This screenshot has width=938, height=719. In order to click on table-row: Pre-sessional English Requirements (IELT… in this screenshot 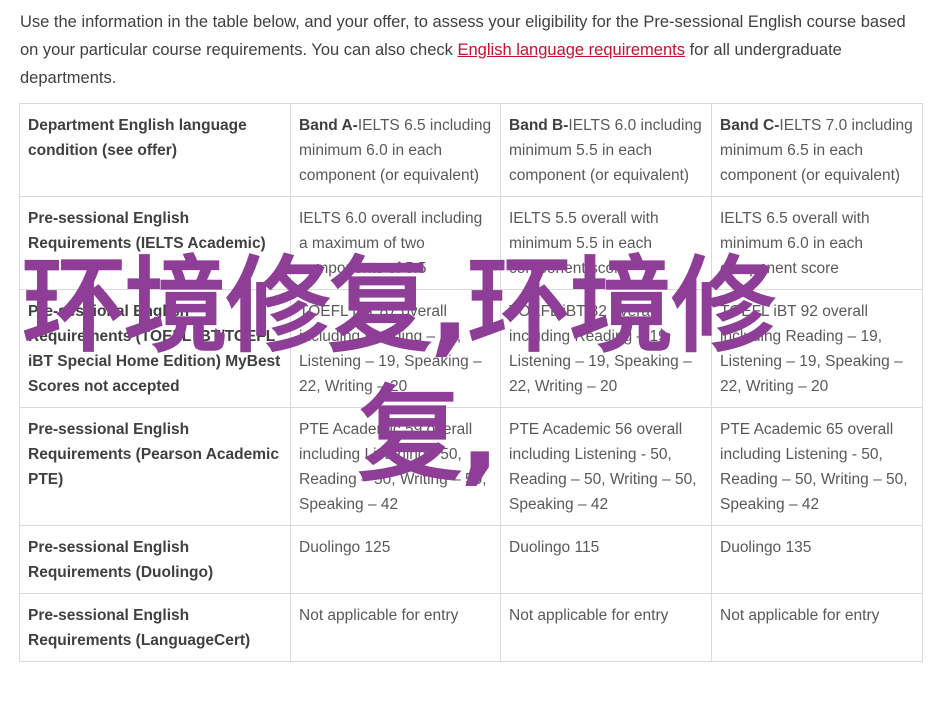, I will do `click(471, 243)`.